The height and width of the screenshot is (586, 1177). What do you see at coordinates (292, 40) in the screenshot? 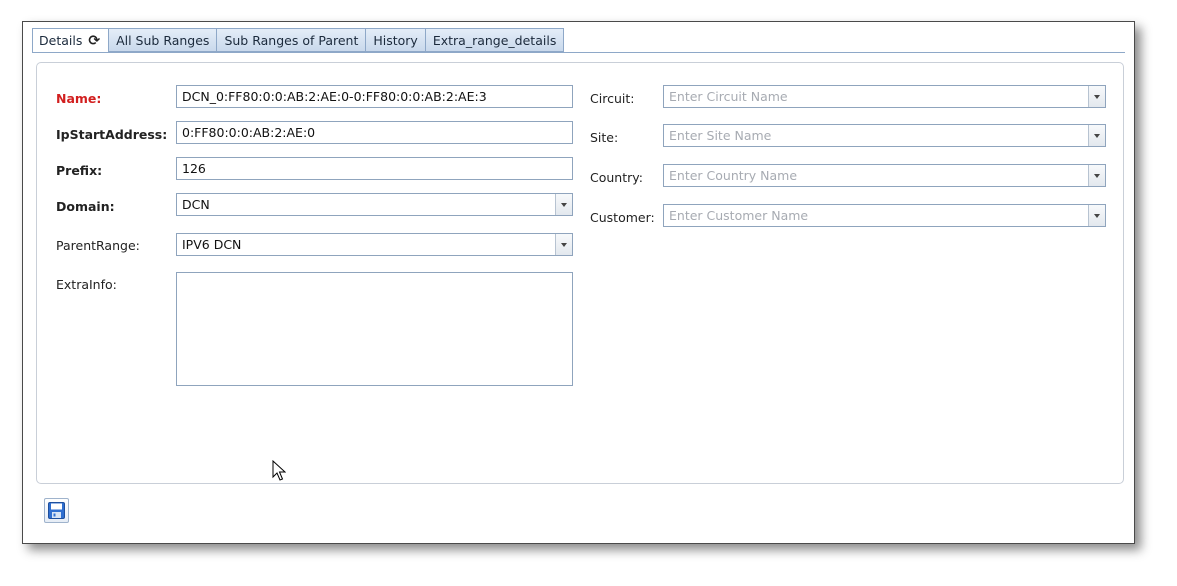
I see `tab-sub-ranges-of-parent: Sub Ranges of Parent` at bounding box center [292, 40].